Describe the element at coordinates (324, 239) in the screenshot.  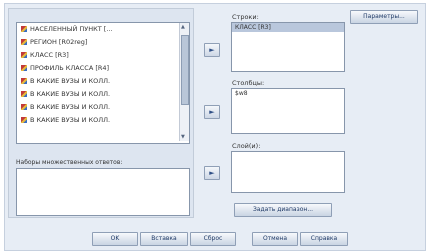
I see `help-button: Справка` at that location.